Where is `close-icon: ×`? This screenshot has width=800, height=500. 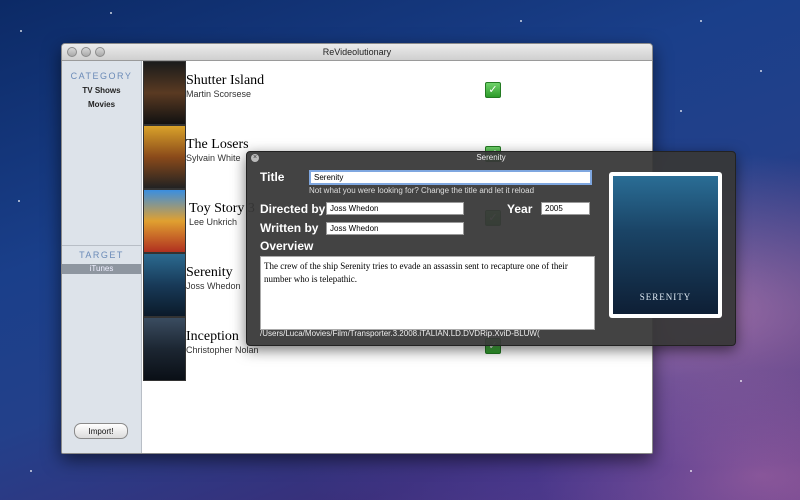
close-icon: × is located at coordinates (255, 158).